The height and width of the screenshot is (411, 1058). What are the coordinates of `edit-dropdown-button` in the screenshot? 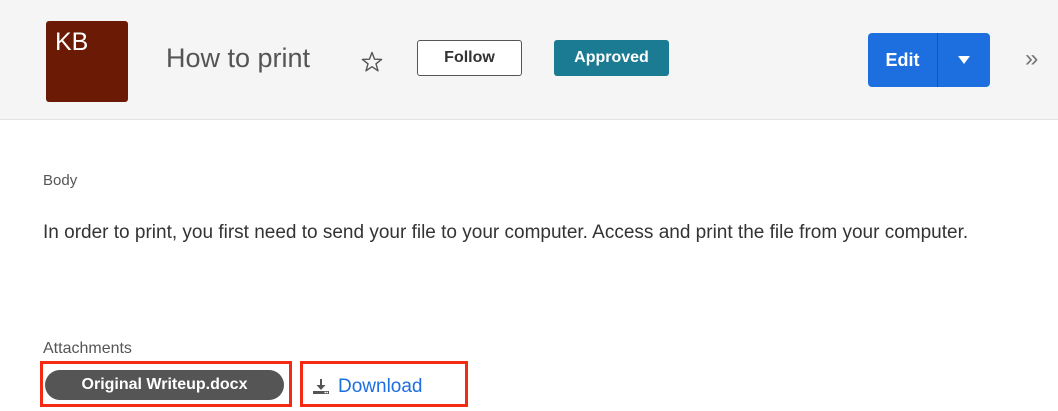 It's located at (964, 60).